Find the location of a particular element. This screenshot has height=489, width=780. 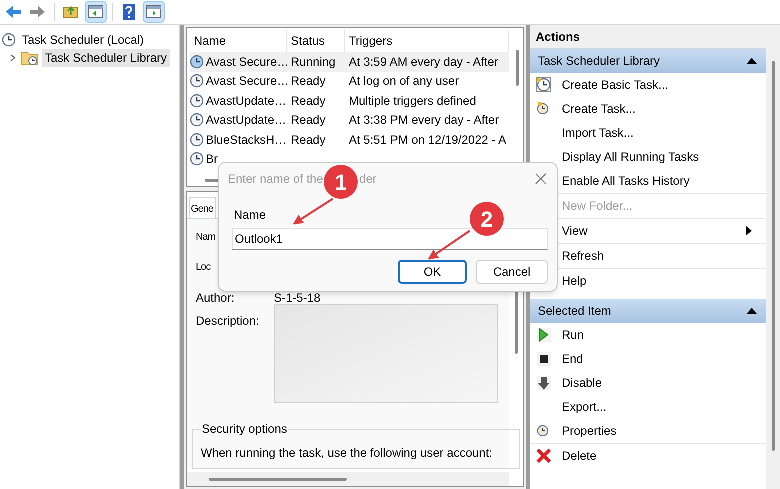

group-text: When running the task, use the following user account: is located at coordinates (347, 453).